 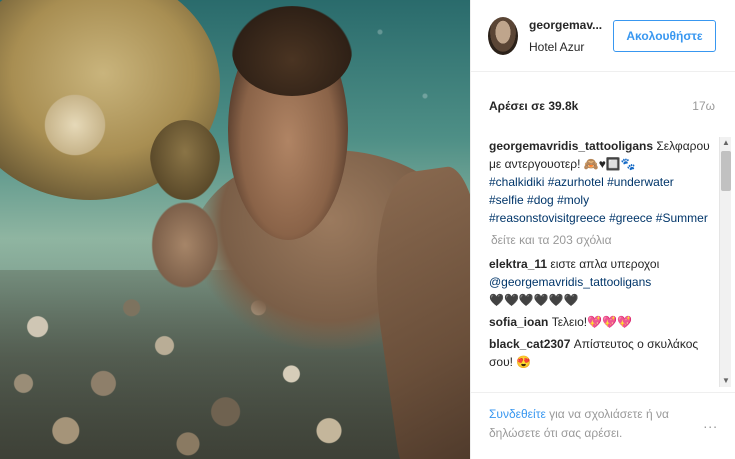 I want to click on comment-item: sofia_ioan Τελειο!💖💖💖, so click(x=601, y=322).